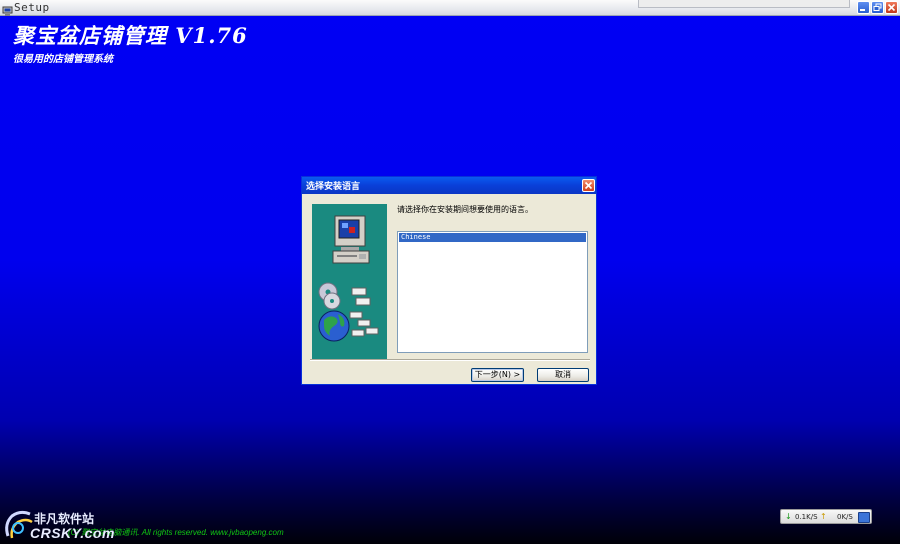  Describe the element at coordinates (450, 360) in the screenshot. I see `dialog-separator` at that location.